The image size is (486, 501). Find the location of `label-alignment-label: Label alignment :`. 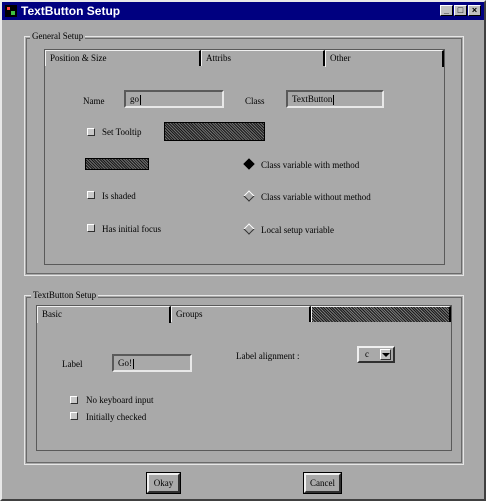

label-alignment-label: Label alignment : is located at coordinates (268, 356).